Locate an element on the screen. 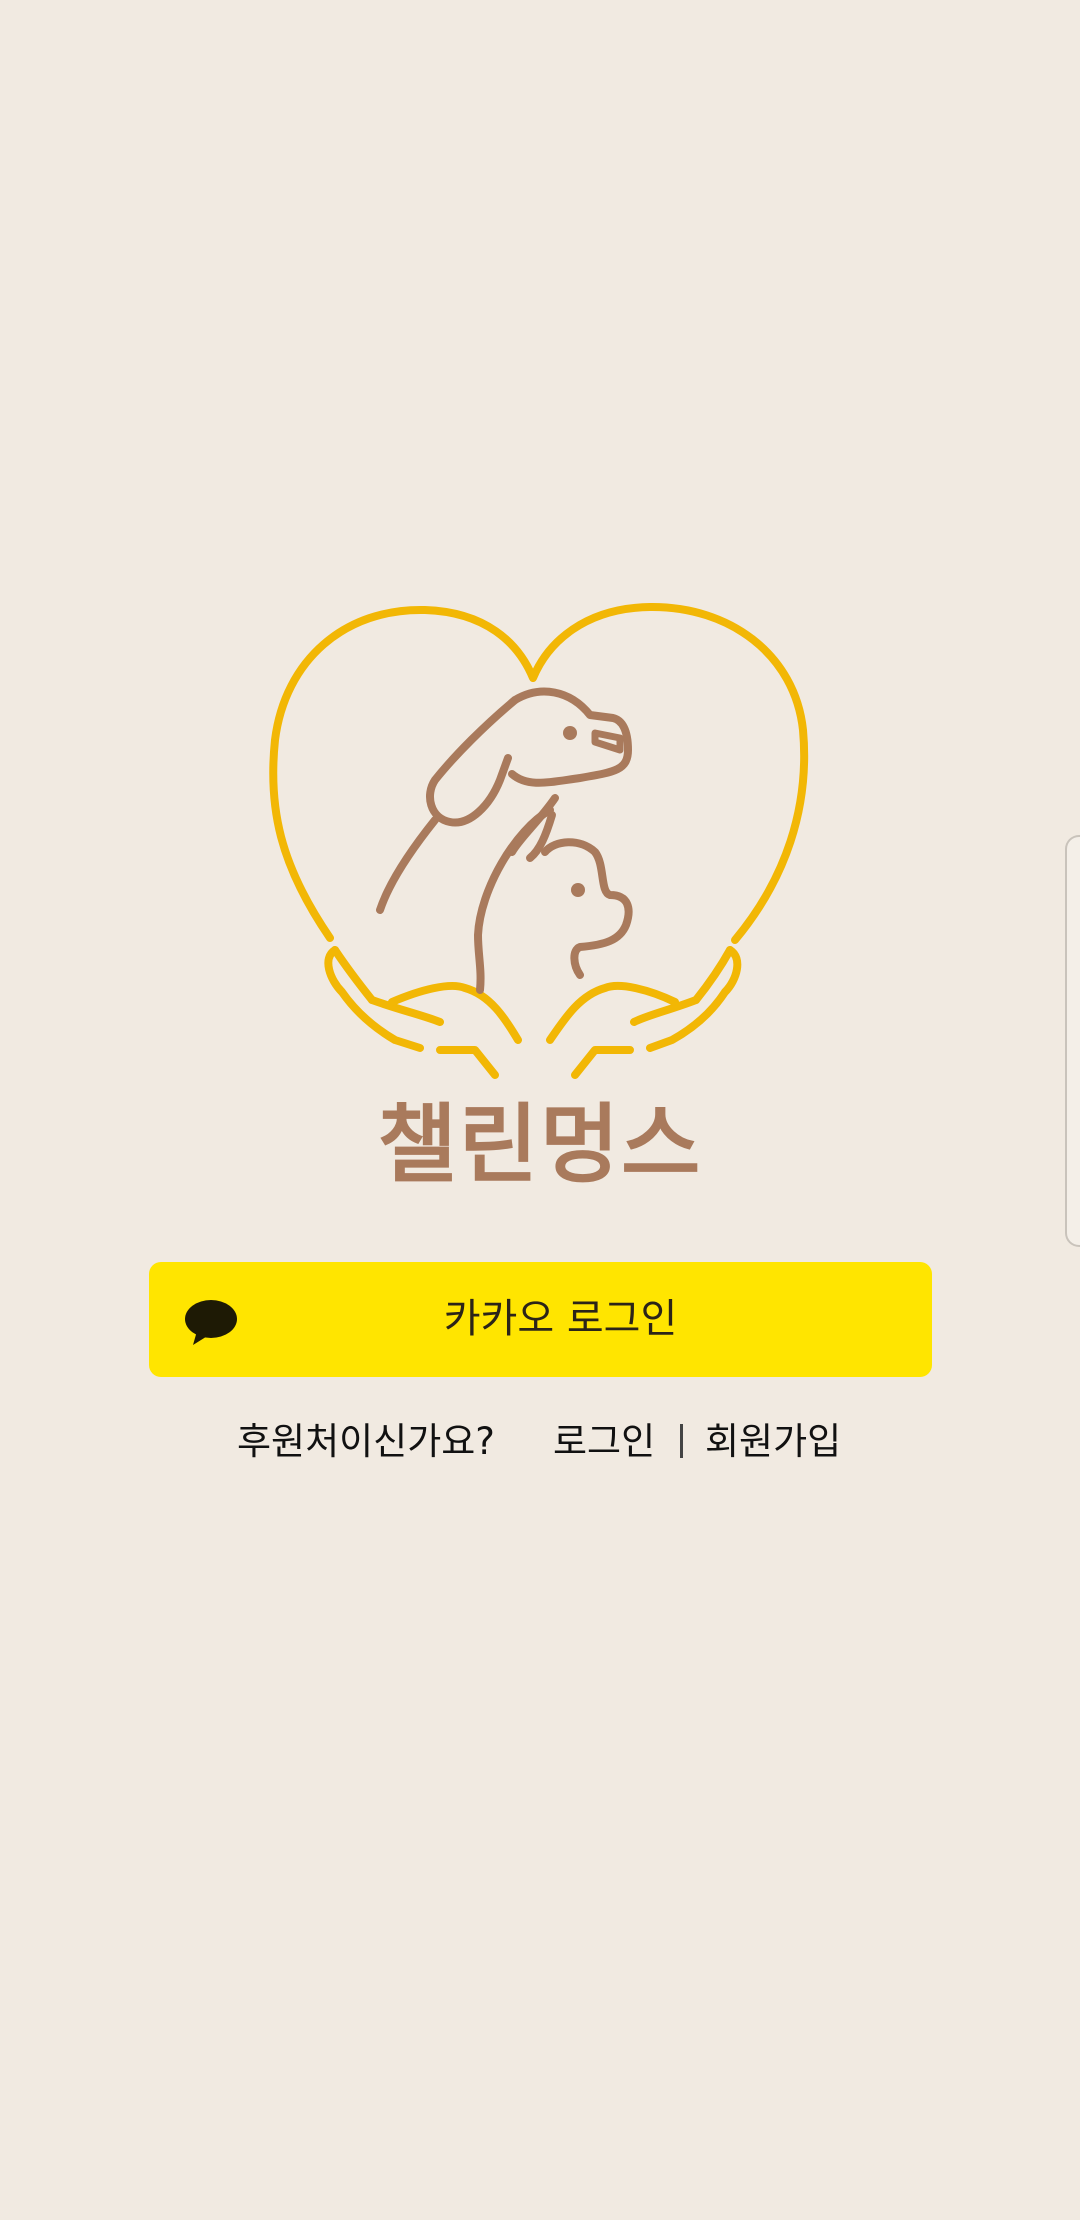  small-dog-eye is located at coordinates (578, 890).